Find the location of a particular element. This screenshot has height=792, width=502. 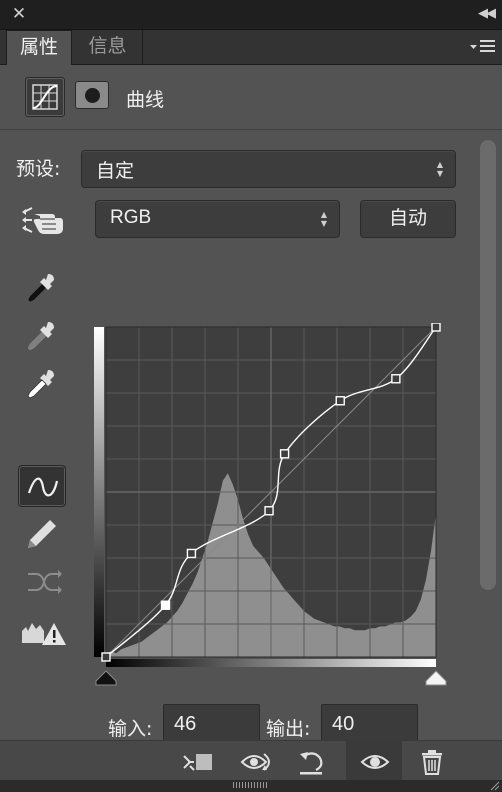

output-label: 输出: is located at coordinates (288, 729).